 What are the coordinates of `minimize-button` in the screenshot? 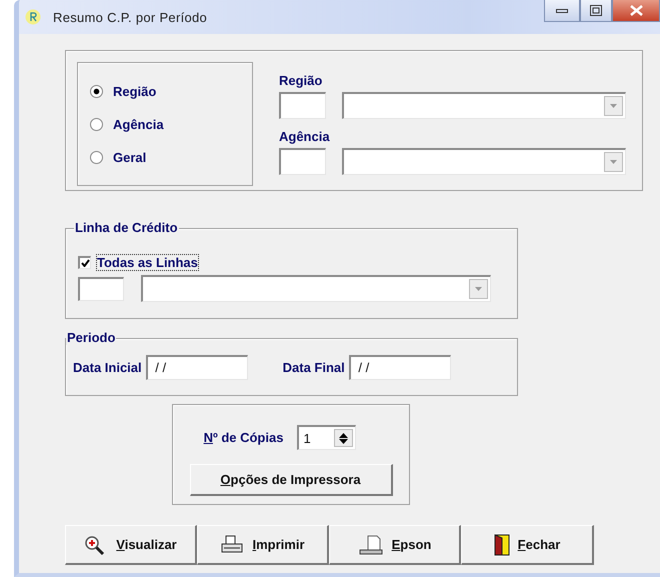 It's located at (562, 11).